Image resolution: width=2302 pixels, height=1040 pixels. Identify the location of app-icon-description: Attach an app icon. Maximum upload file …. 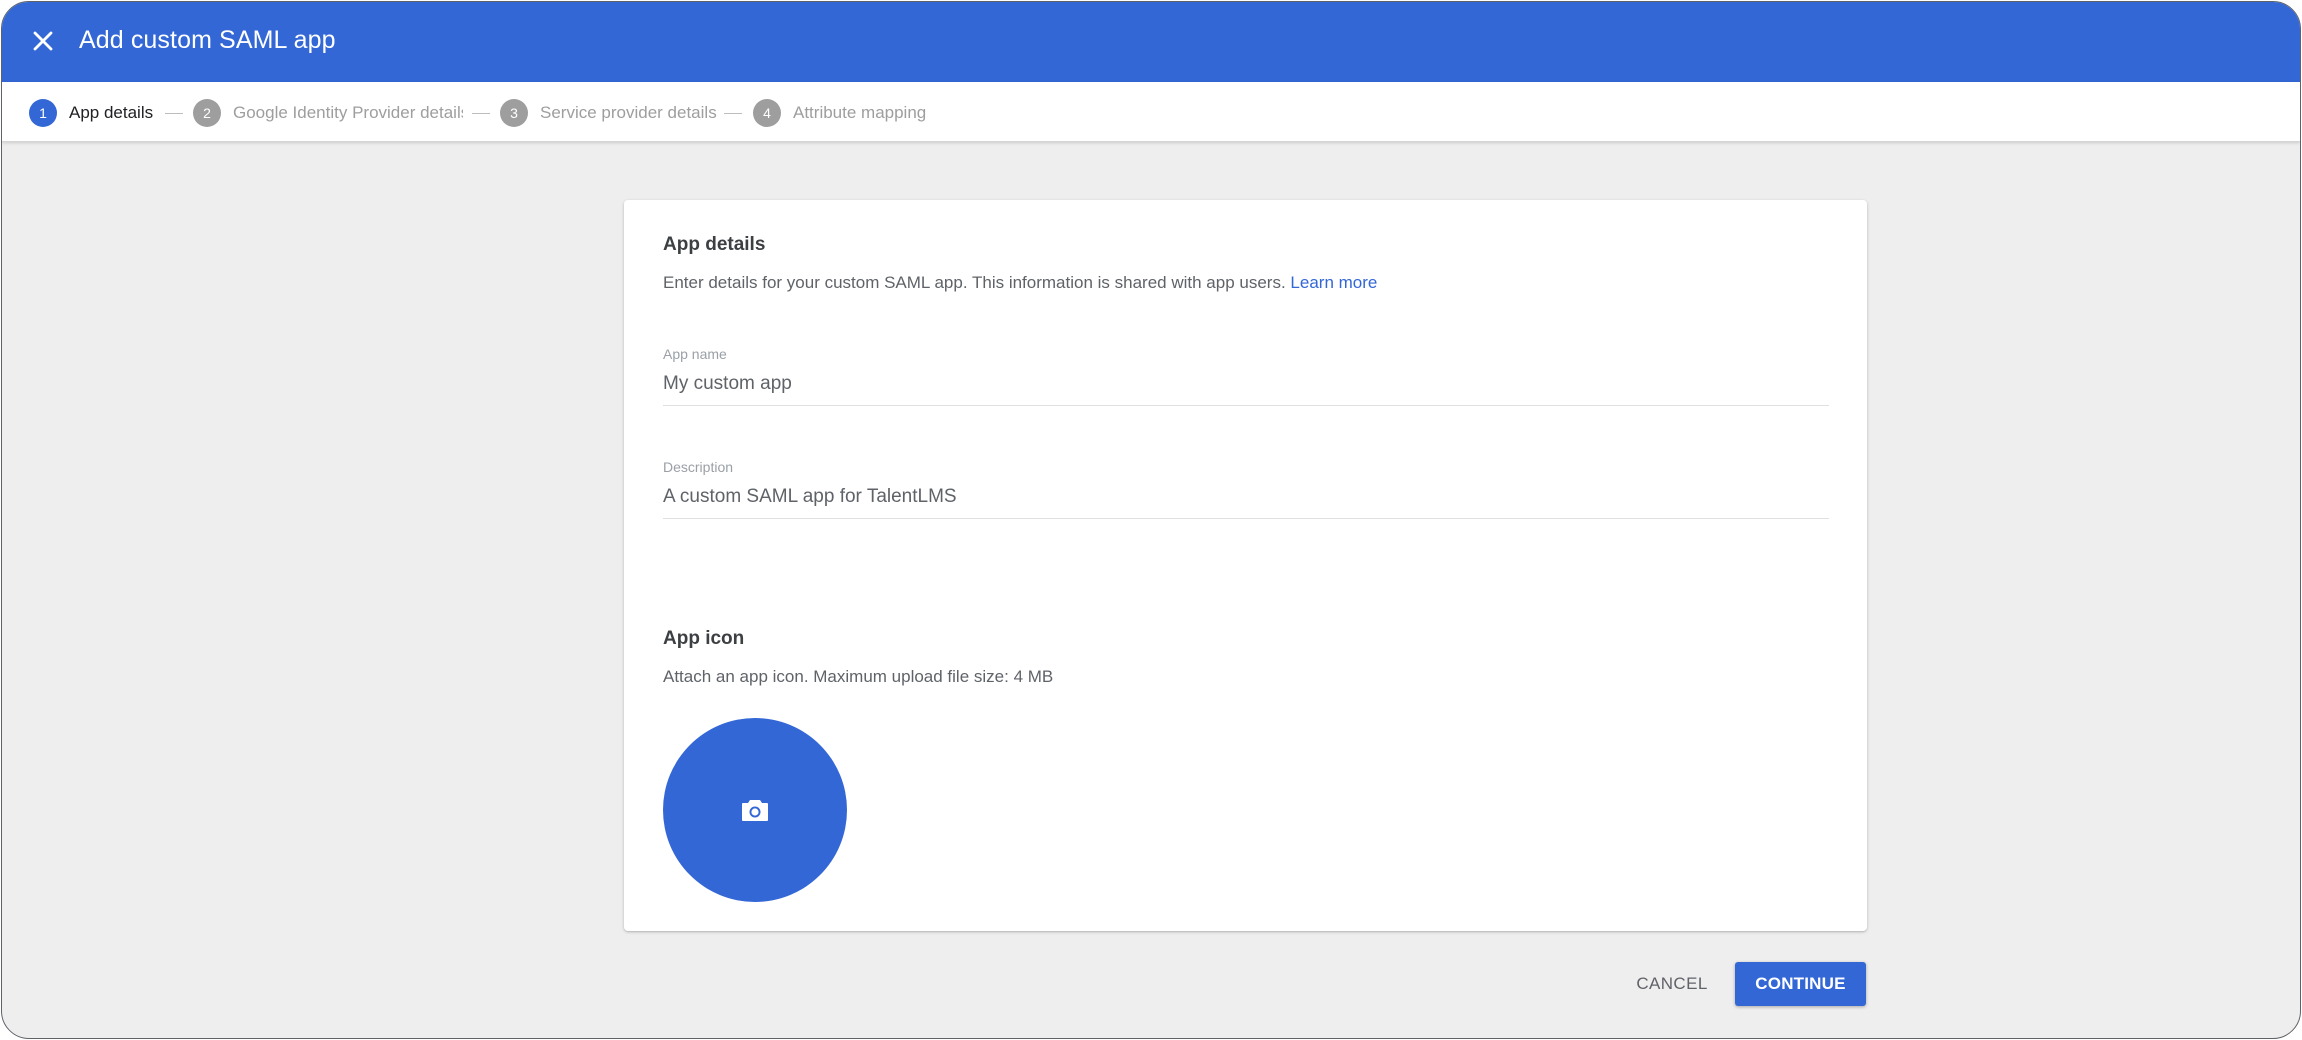
(858, 676).